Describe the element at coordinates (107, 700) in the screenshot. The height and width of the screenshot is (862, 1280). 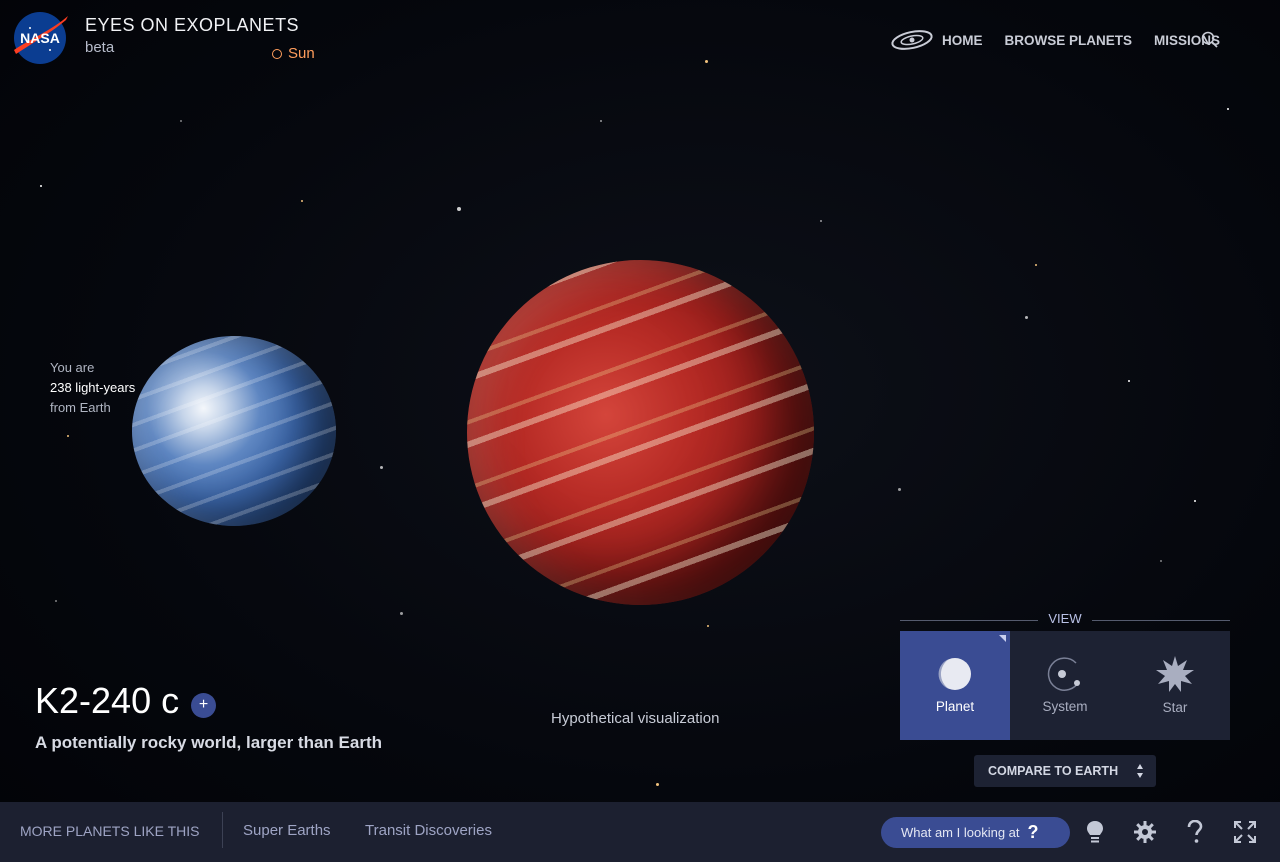
I see `planet-name: K2-240 c` at that location.